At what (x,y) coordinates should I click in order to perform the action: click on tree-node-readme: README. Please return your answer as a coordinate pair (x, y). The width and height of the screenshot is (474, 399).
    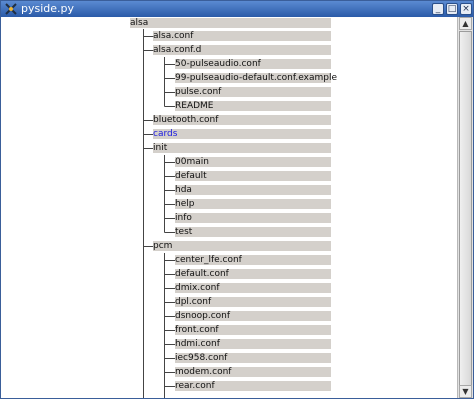
    Looking at the image, I should click on (253, 106).